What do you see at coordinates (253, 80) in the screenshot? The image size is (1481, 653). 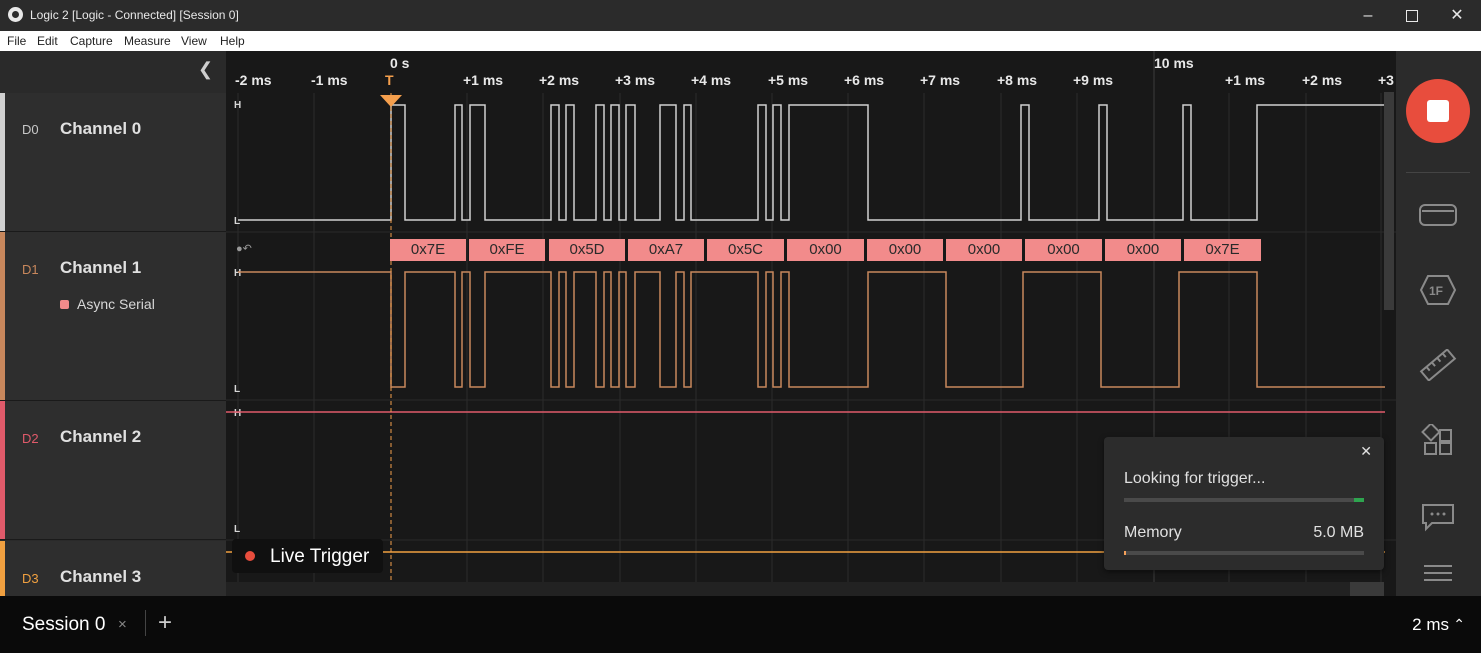 I see `time-tick-label: -2 ms` at bounding box center [253, 80].